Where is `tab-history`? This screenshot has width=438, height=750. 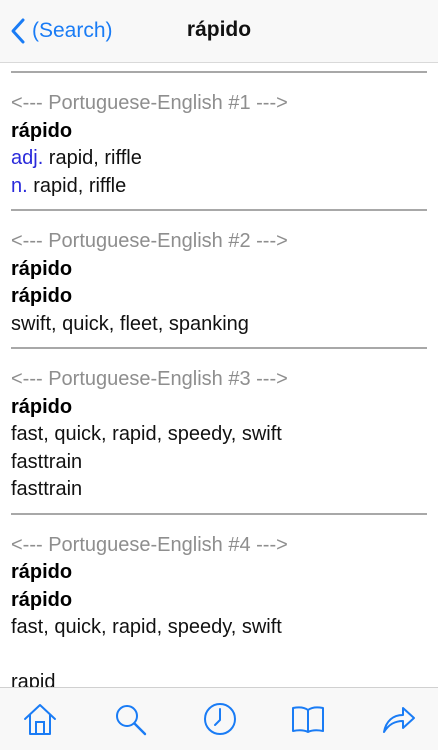 tab-history is located at coordinates (220, 719).